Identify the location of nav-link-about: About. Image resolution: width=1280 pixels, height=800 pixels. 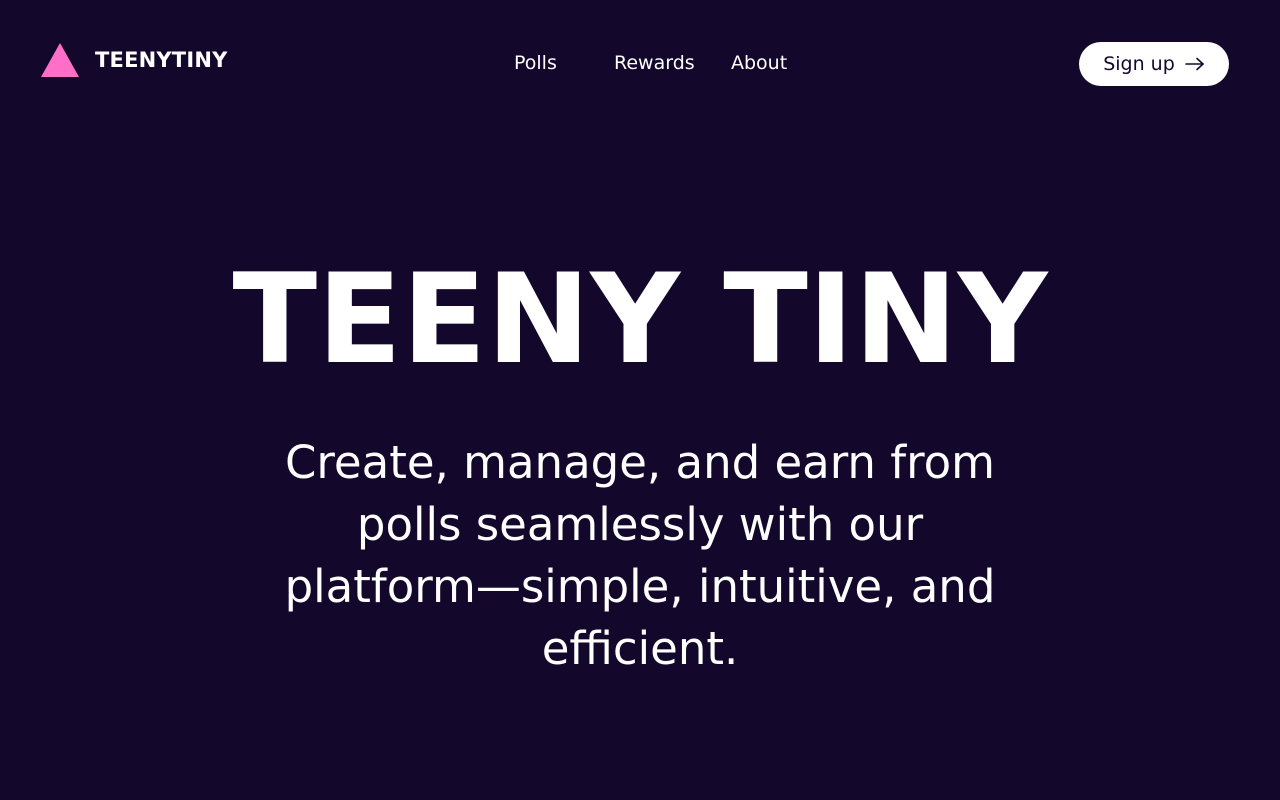
(759, 63).